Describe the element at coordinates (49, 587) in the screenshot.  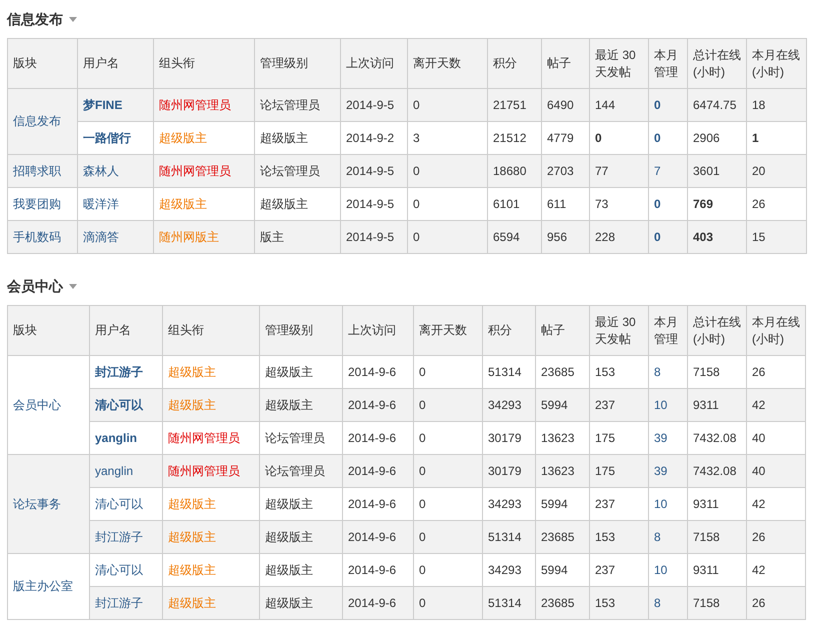
I see `forum-link: 版主办公室` at that location.